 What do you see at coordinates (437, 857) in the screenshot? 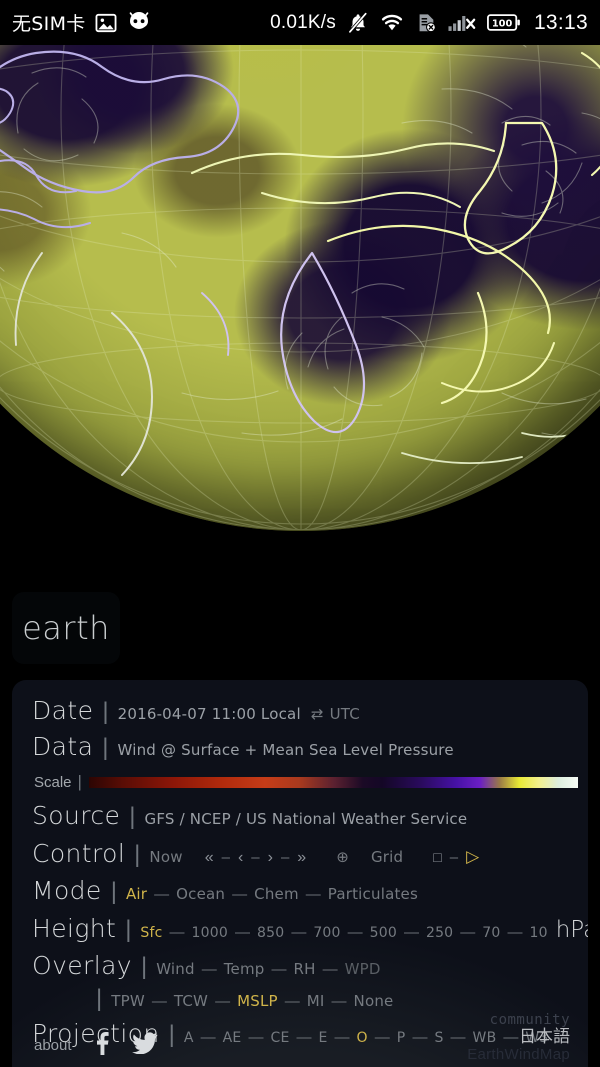
I see `stop-square-icon: □` at bounding box center [437, 857].